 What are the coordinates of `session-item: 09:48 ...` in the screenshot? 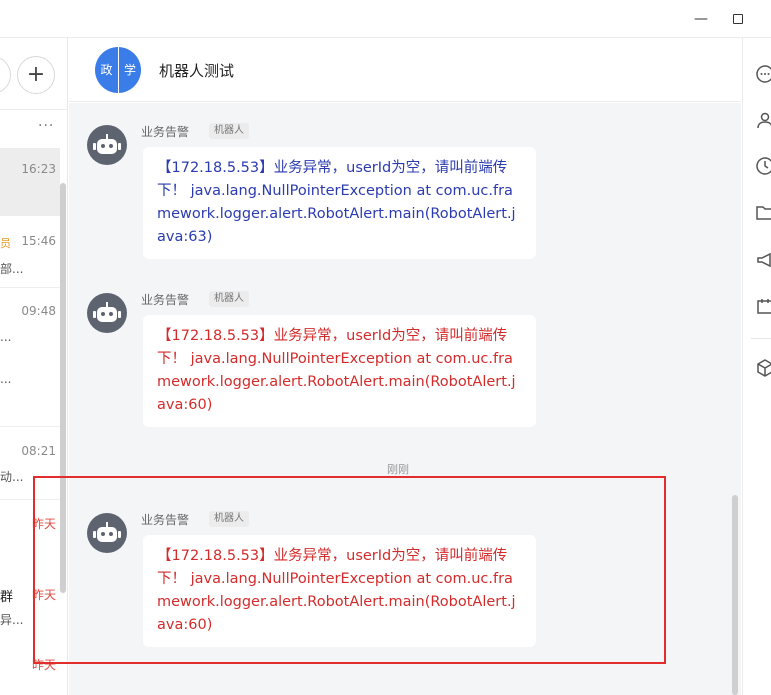 It's located at (30, 324).